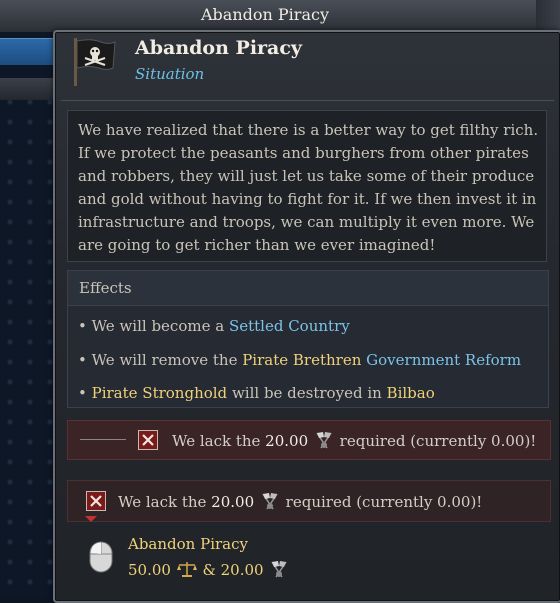  Describe the element at coordinates (30, 89) in the screenshot. I see `background-left-tab` at that location.